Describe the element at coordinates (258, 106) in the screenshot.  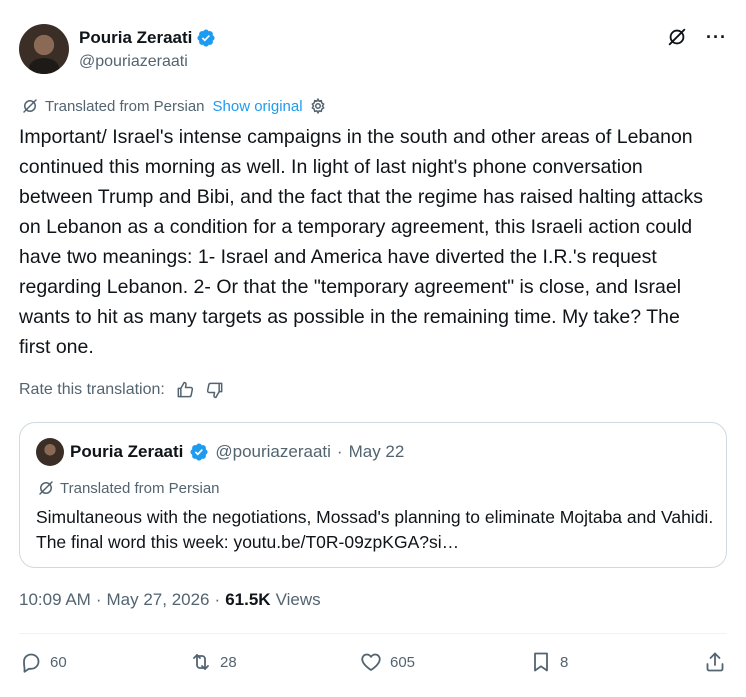
I see `show-original-link: Show original` at that location.